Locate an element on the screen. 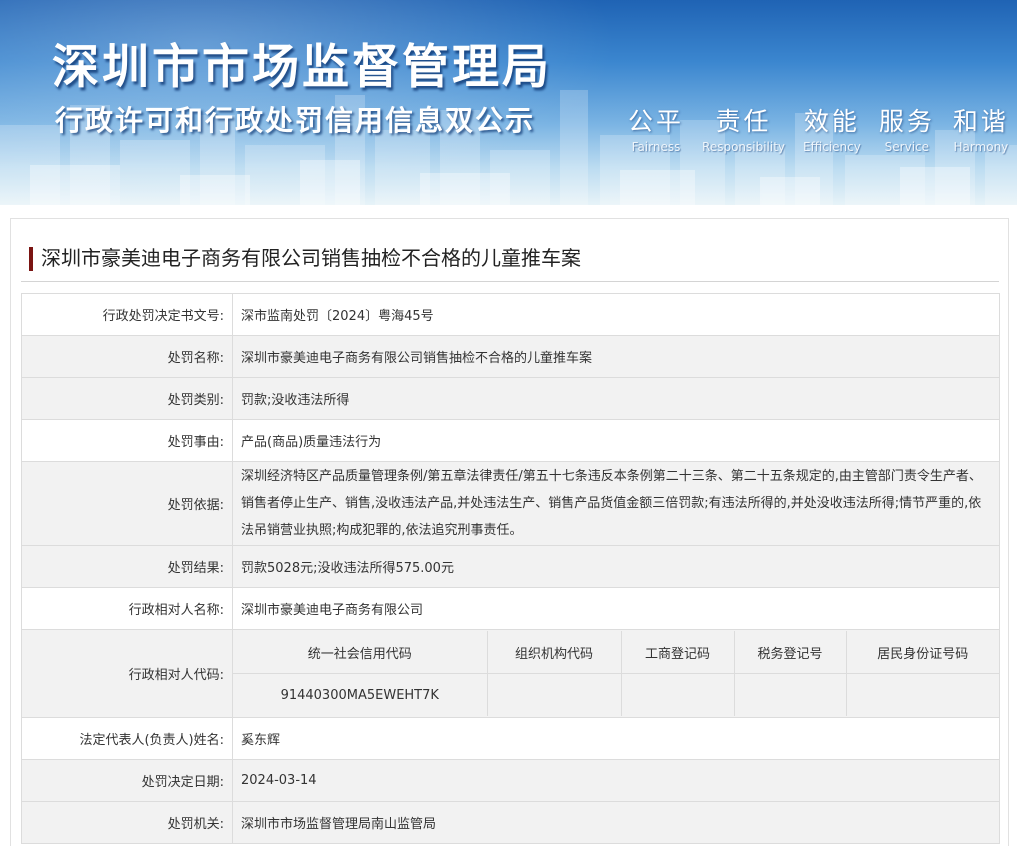 The width and height of the screenshot is (1017, 846). table-row: 行政处罚决定书文号: 深市监南处罚〔2024〕粤海45号 is located at coordinates (510, 314).